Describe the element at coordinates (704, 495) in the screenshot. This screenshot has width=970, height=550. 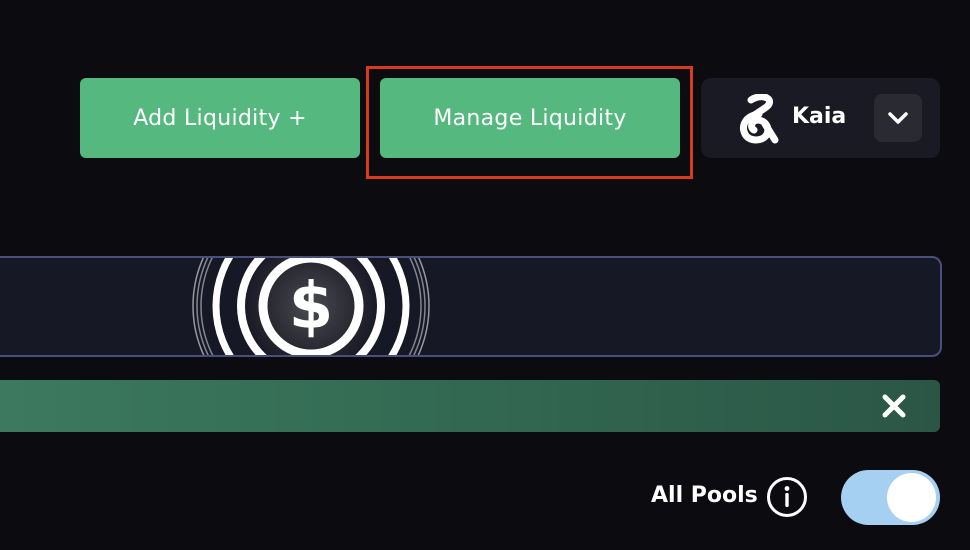
I see `all-pools-label: All Pools` at that location.